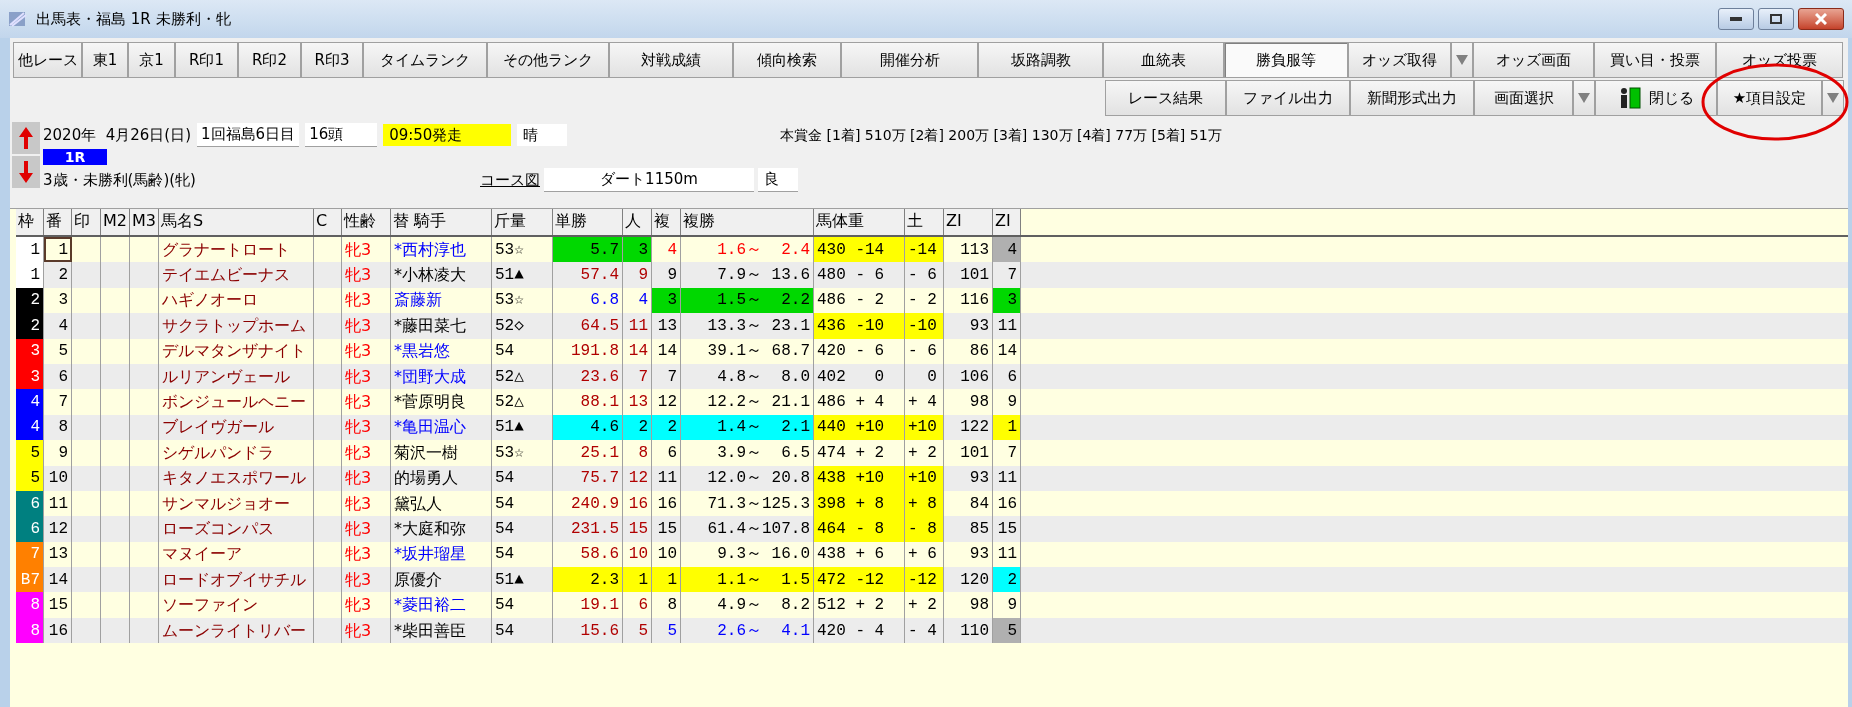 The height and width of the screenshot is (707, 1852). I want to click on horse-name: ボンジュールヘニー, so click(236, 402).